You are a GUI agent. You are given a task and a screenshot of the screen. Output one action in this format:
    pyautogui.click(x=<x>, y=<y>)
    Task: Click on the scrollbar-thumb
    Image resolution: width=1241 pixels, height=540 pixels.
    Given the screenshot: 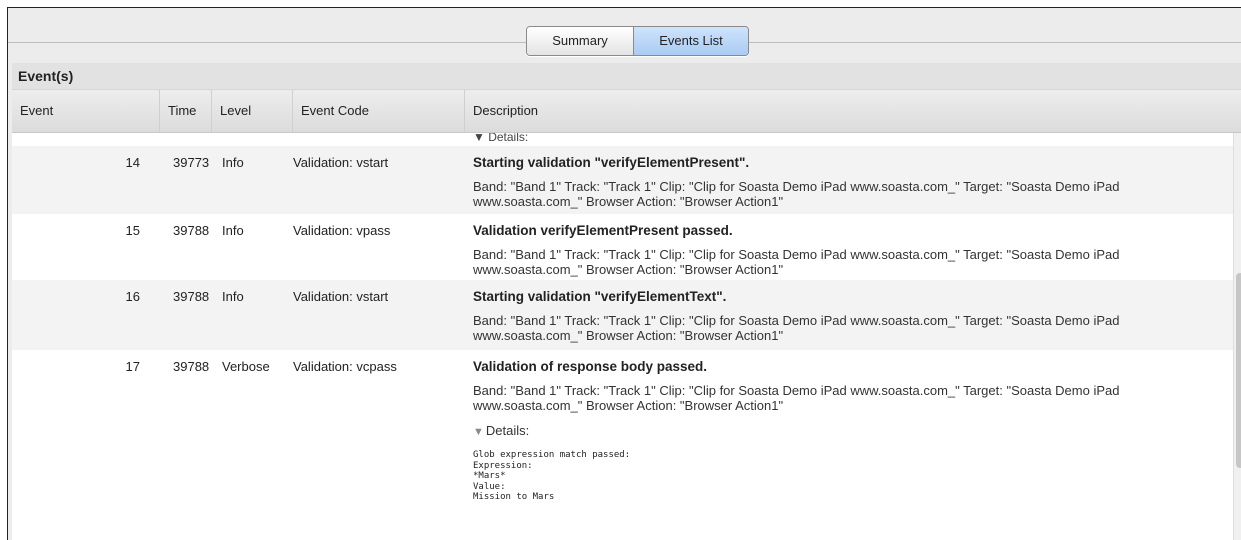 What is the action you would take?
    pyautogui.click(x=1238, y=370)
    